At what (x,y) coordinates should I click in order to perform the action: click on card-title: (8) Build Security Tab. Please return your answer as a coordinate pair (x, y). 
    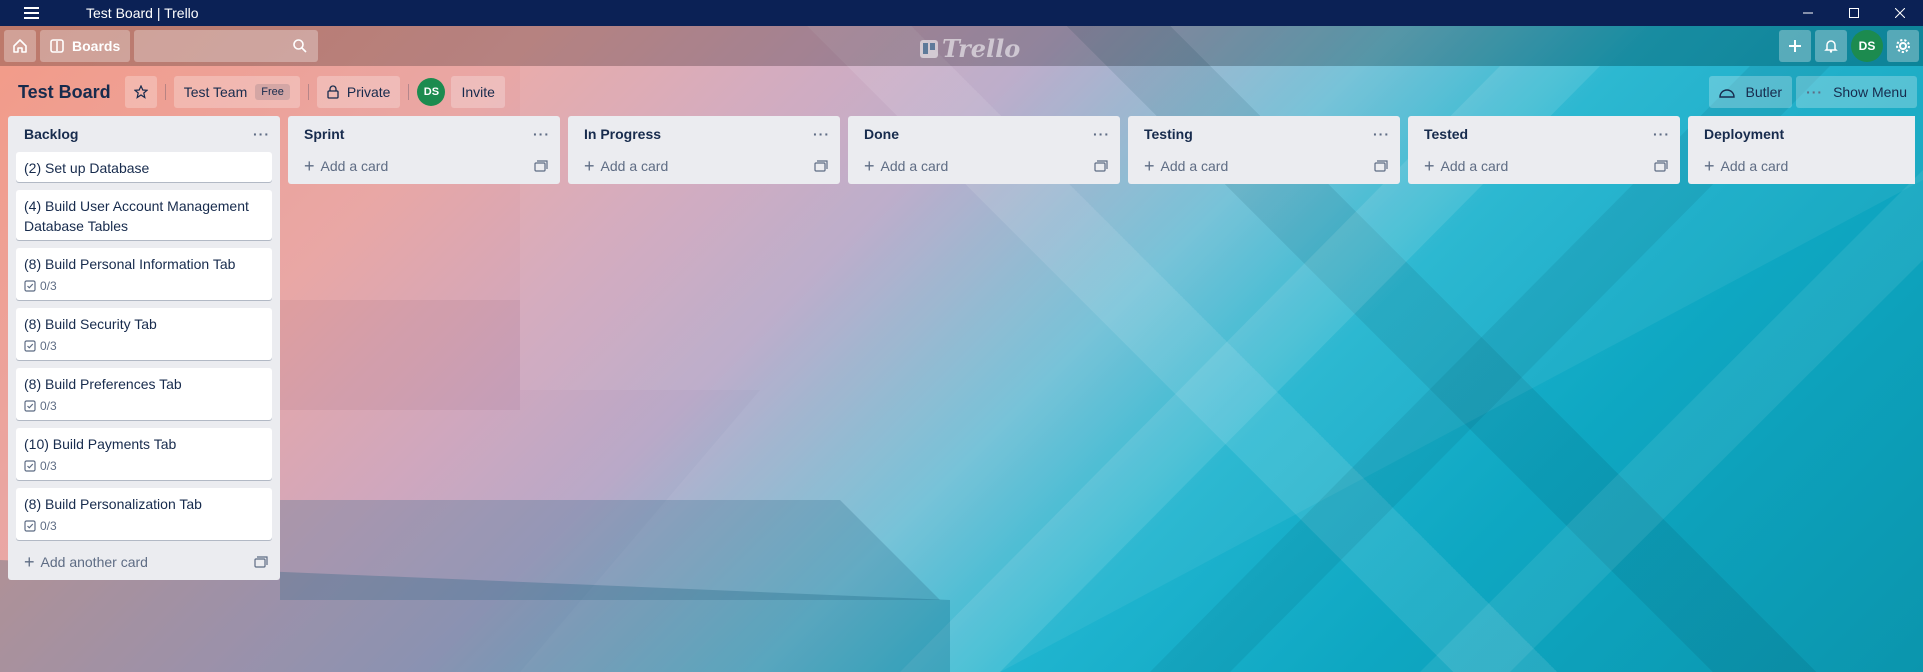
    Looking at the image, I should click on (90, 324).